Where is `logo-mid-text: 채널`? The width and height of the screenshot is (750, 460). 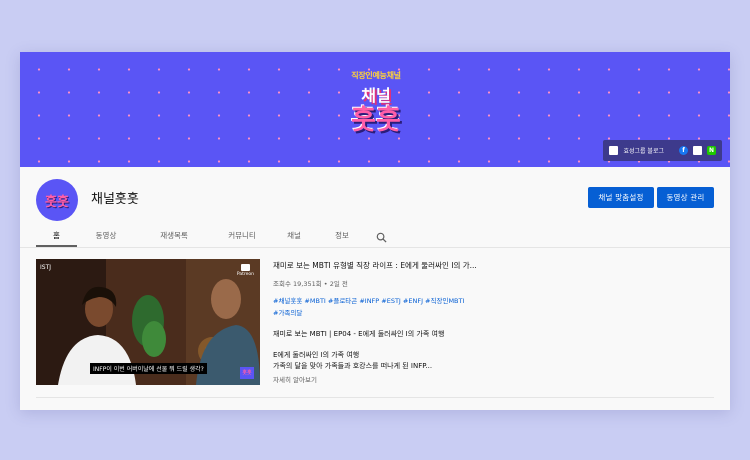 logo-mid-text: 채널 is located at coordinates (376, 95).